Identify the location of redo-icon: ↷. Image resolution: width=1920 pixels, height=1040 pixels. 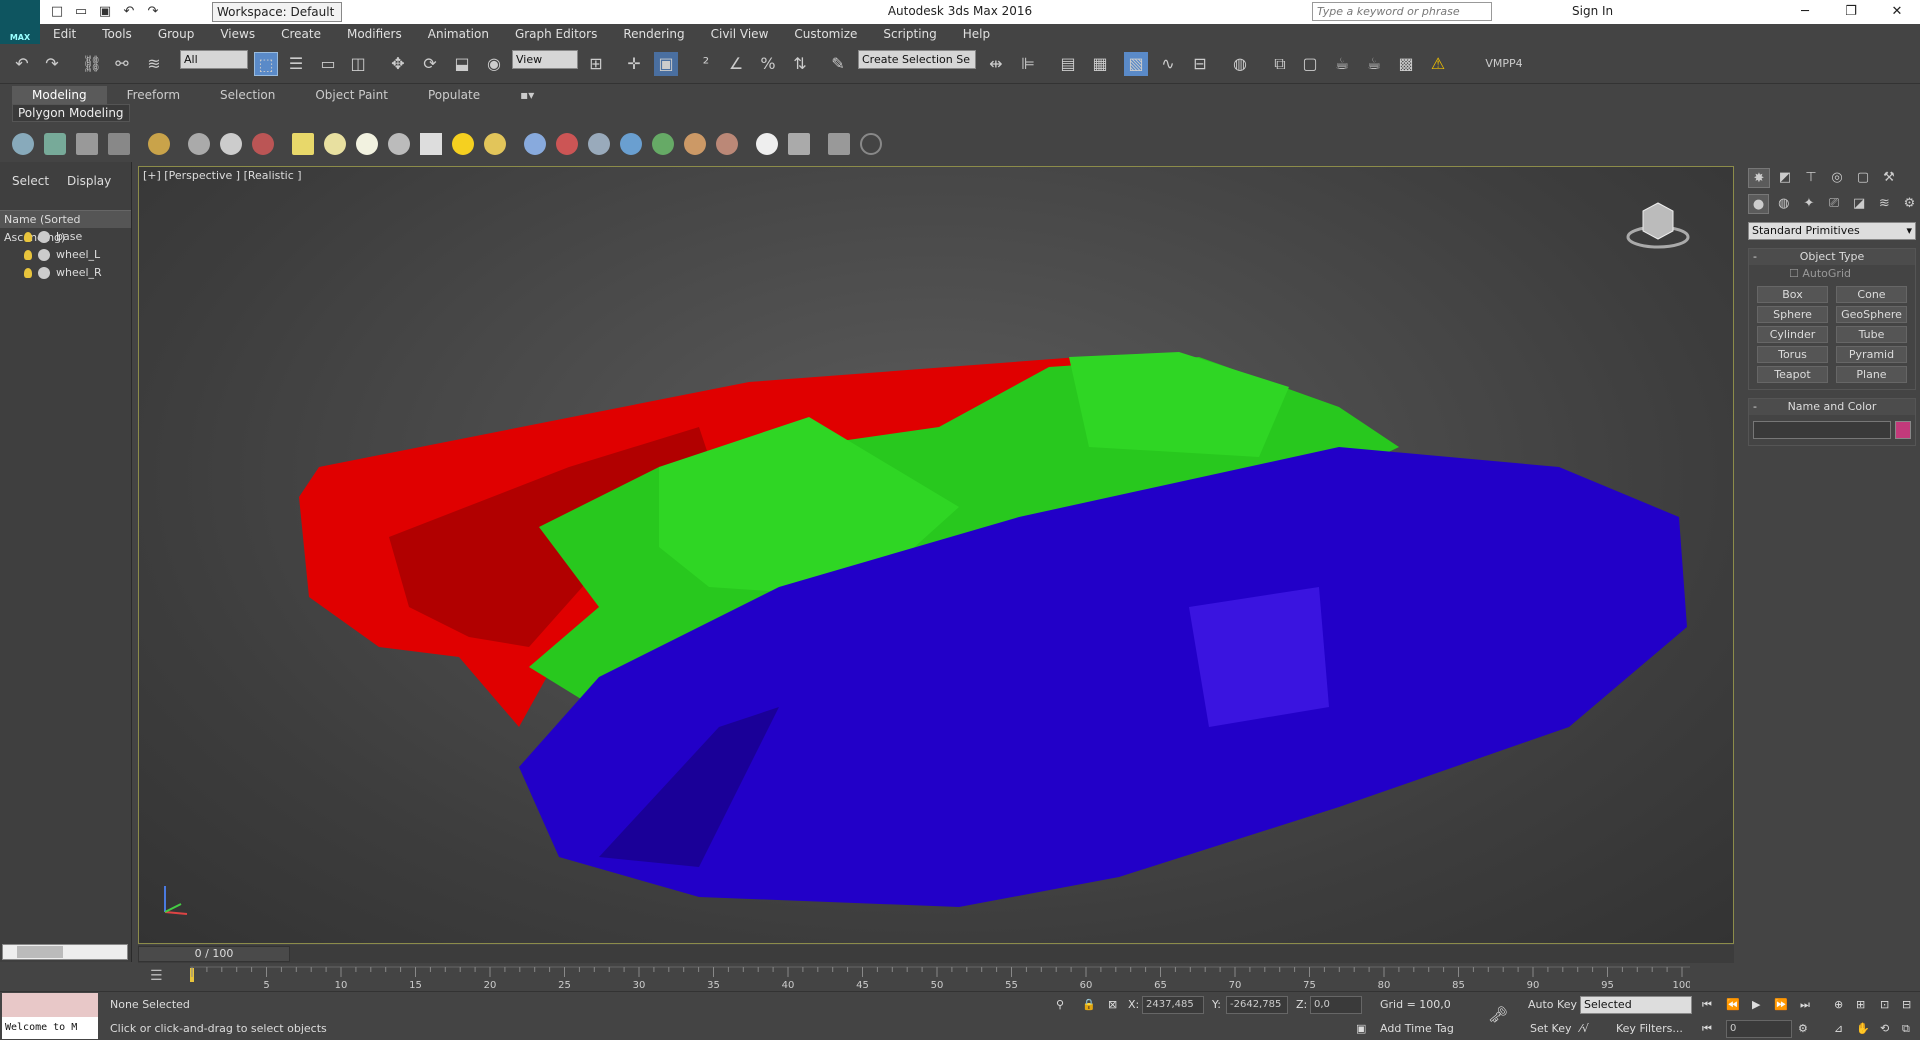
(153, 12).